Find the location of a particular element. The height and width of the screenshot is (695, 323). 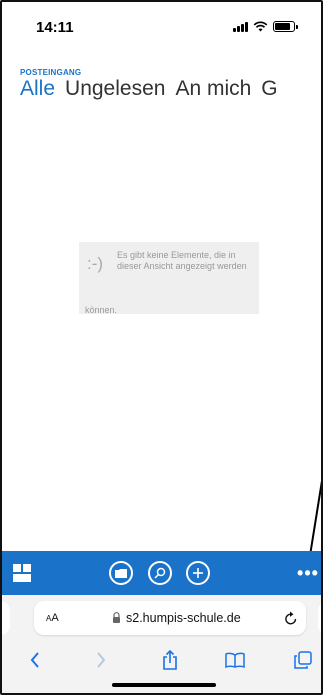

text-size-button: AA is located at coordinates (52, 618).